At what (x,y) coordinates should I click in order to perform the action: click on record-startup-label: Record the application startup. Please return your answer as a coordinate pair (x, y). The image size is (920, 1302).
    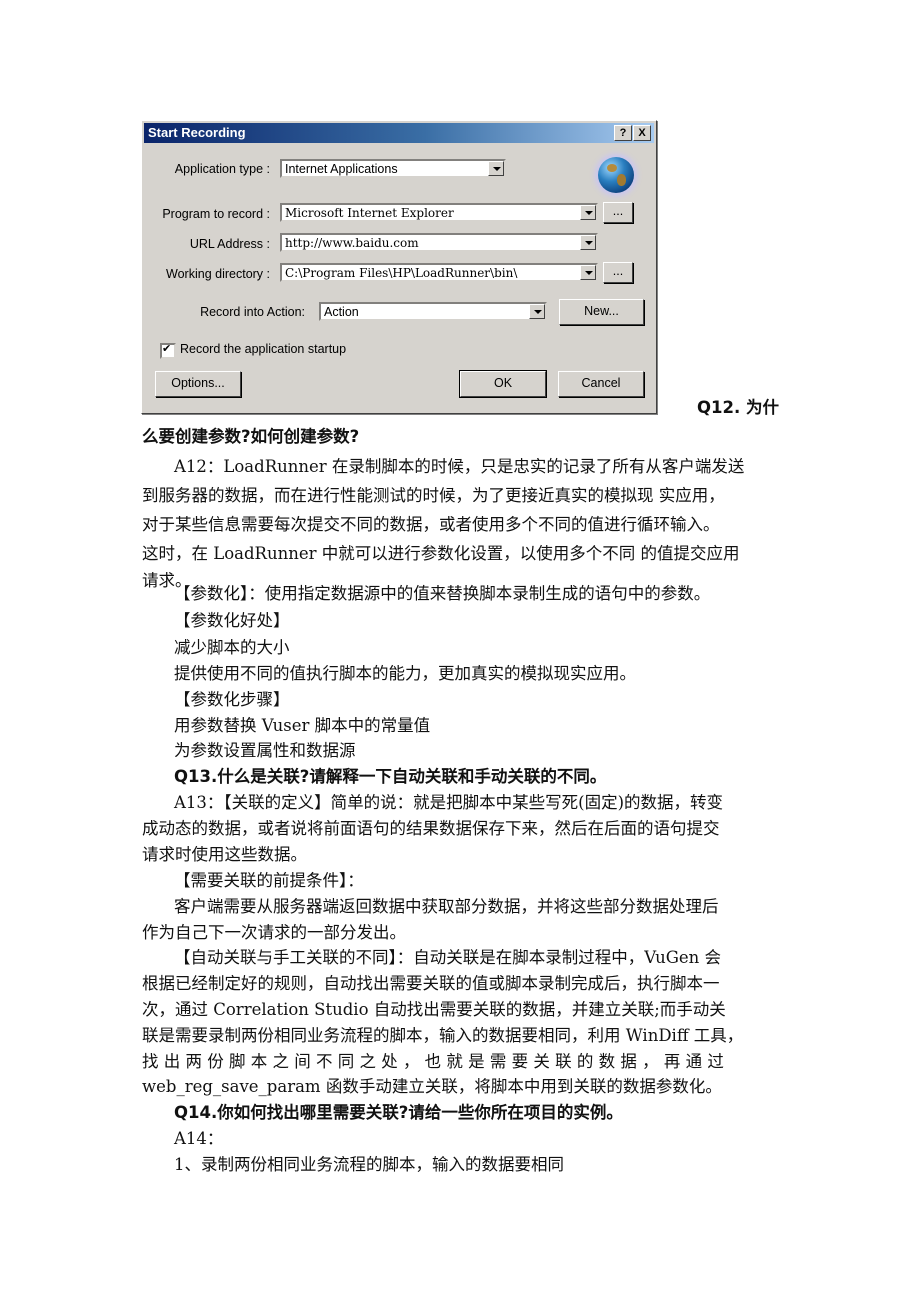
    Looking at the image, I should click on (263, 349).